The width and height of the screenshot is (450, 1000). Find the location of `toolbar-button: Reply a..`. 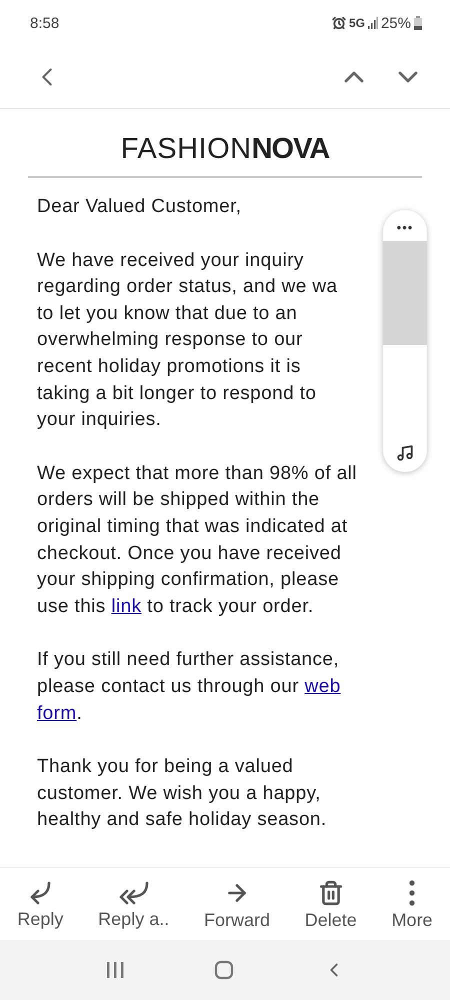

toolbar-button: Reply a.. is located at coordinates (134, 905).